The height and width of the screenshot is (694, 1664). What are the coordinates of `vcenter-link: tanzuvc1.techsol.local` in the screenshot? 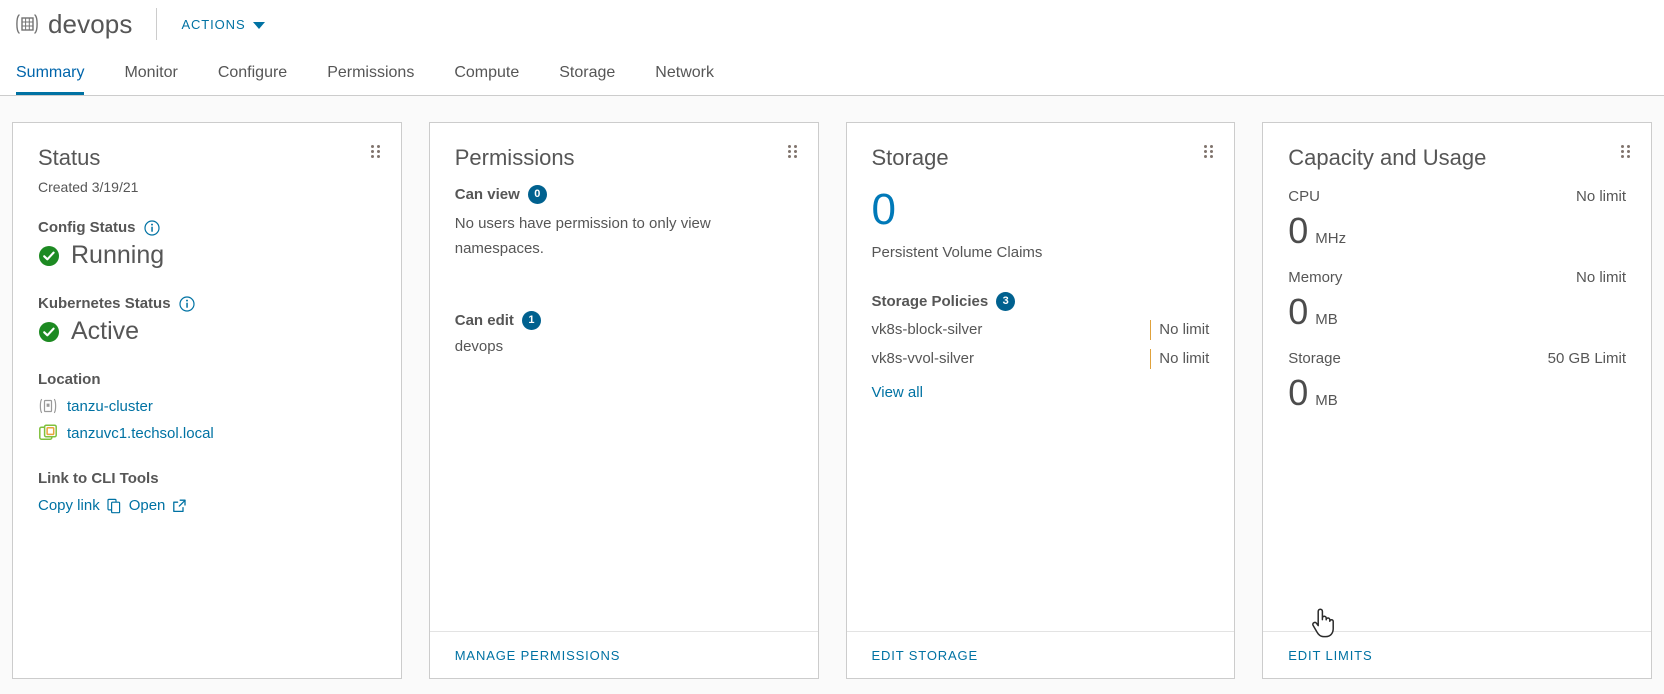 It's located at (140, 433).